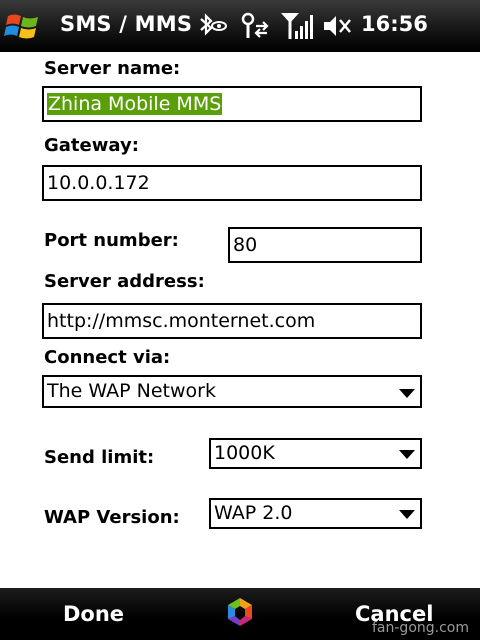 This screenshot has width=480, height=640. I want to click on port-number-value: 80, so click(245, 245).